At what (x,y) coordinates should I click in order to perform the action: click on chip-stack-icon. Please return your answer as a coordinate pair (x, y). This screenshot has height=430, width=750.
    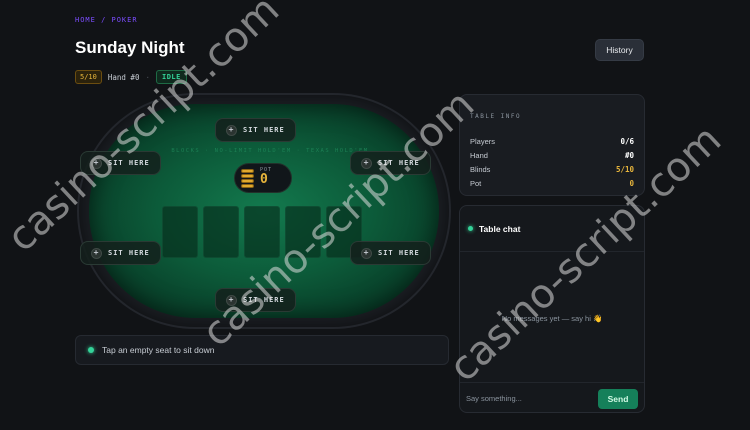
    Looking at the image, I should click on (247, 178).